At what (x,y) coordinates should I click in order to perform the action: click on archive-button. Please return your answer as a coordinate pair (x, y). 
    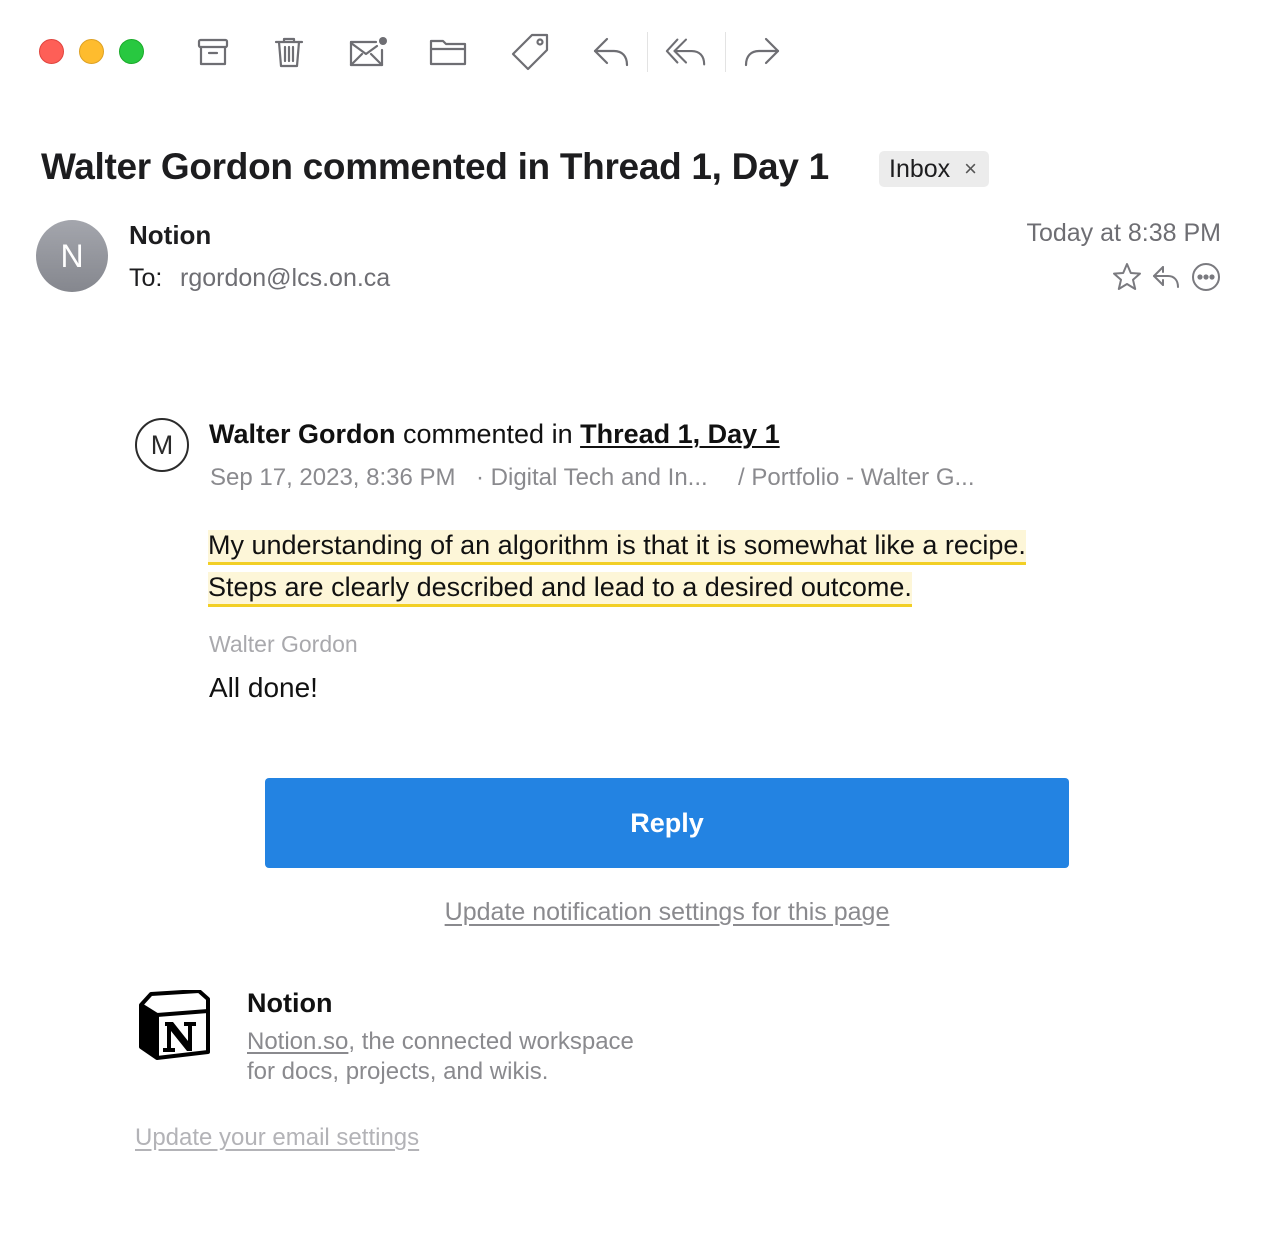
    Looking at the image, I should click on (213, 52).